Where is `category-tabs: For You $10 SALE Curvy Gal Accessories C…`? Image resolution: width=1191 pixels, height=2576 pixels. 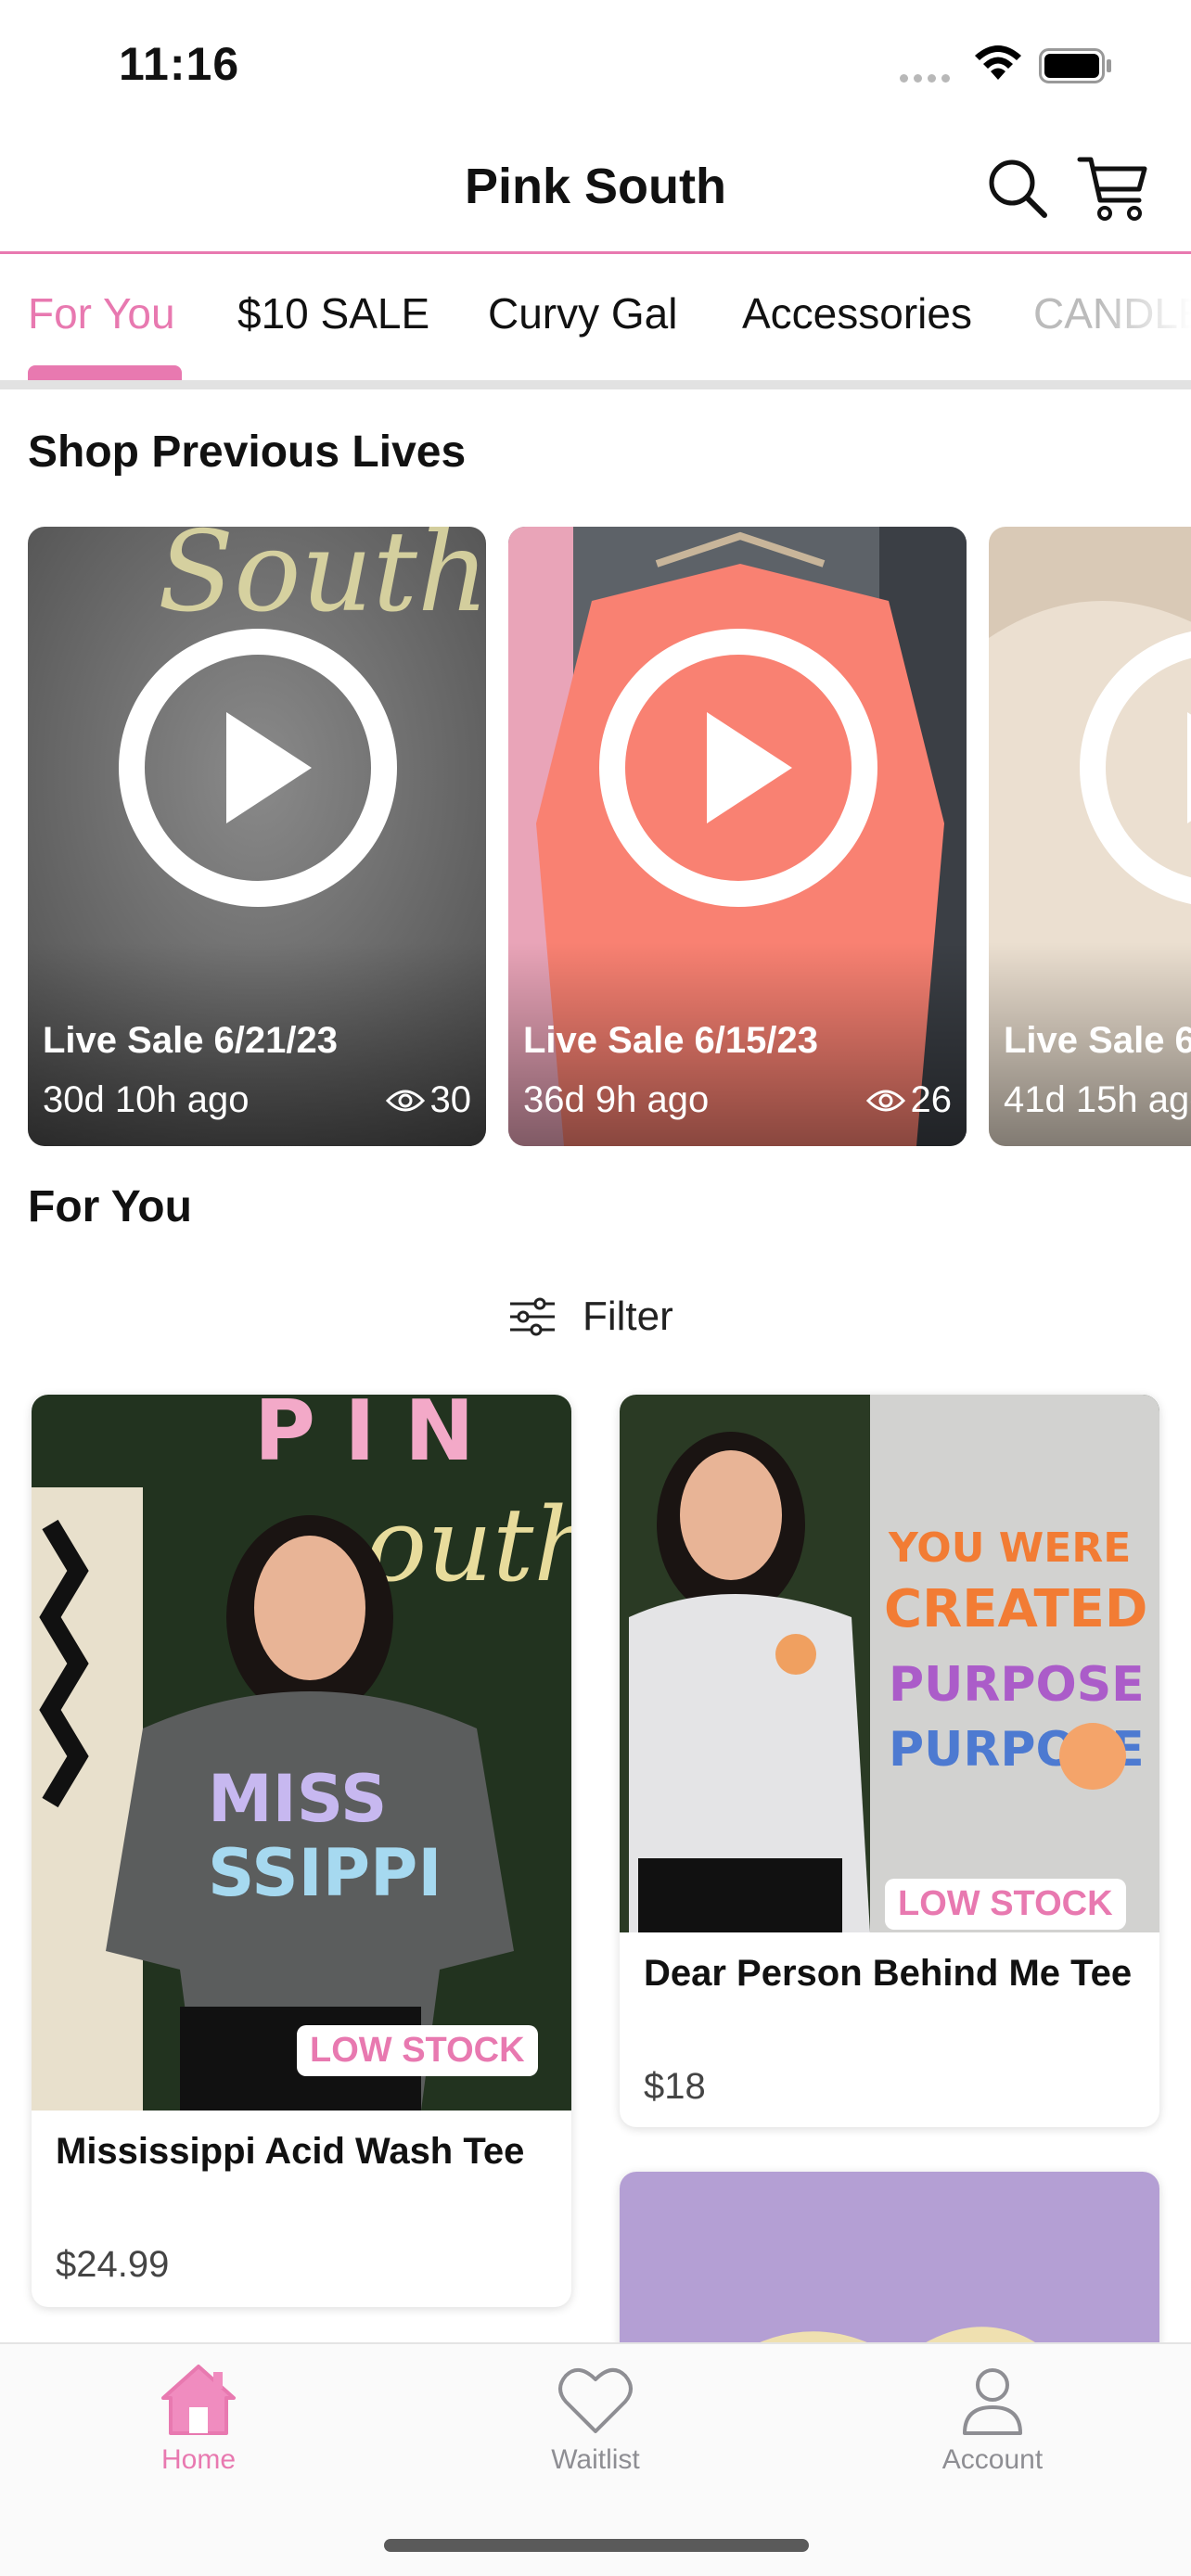
category-tabs: For You $10 SALE Curvy Gal Accessories C… is located at coordinates (595, 320).